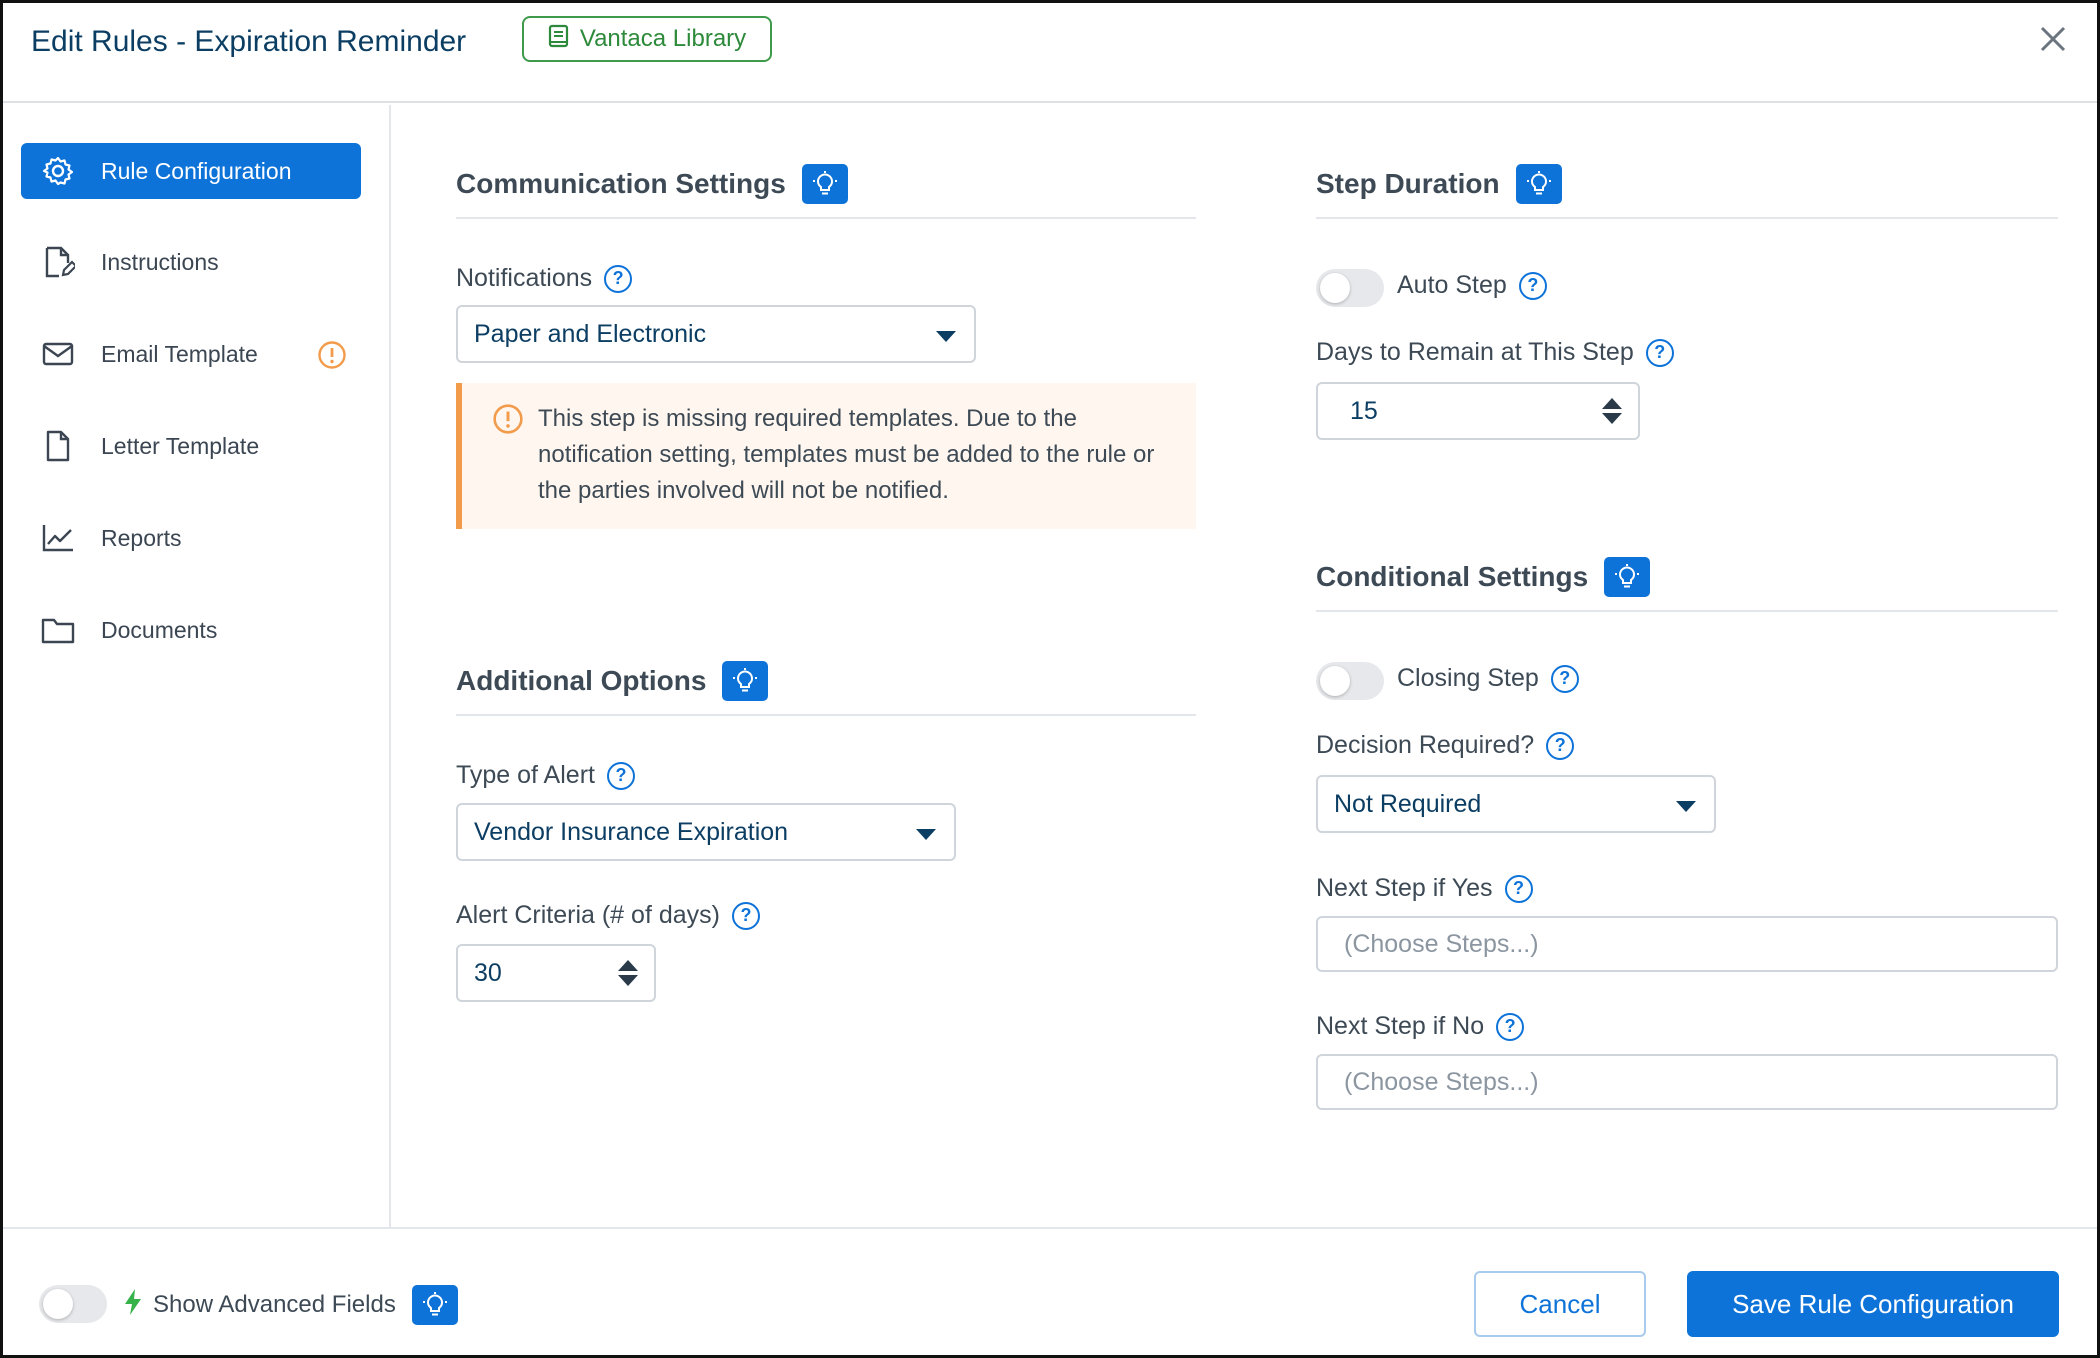 The width and height of the screenshot is (2100, 1358). Describe the element at coordinates (141, 537) in the screenshot. I see `sidebar-item-label: Reports` at that location.